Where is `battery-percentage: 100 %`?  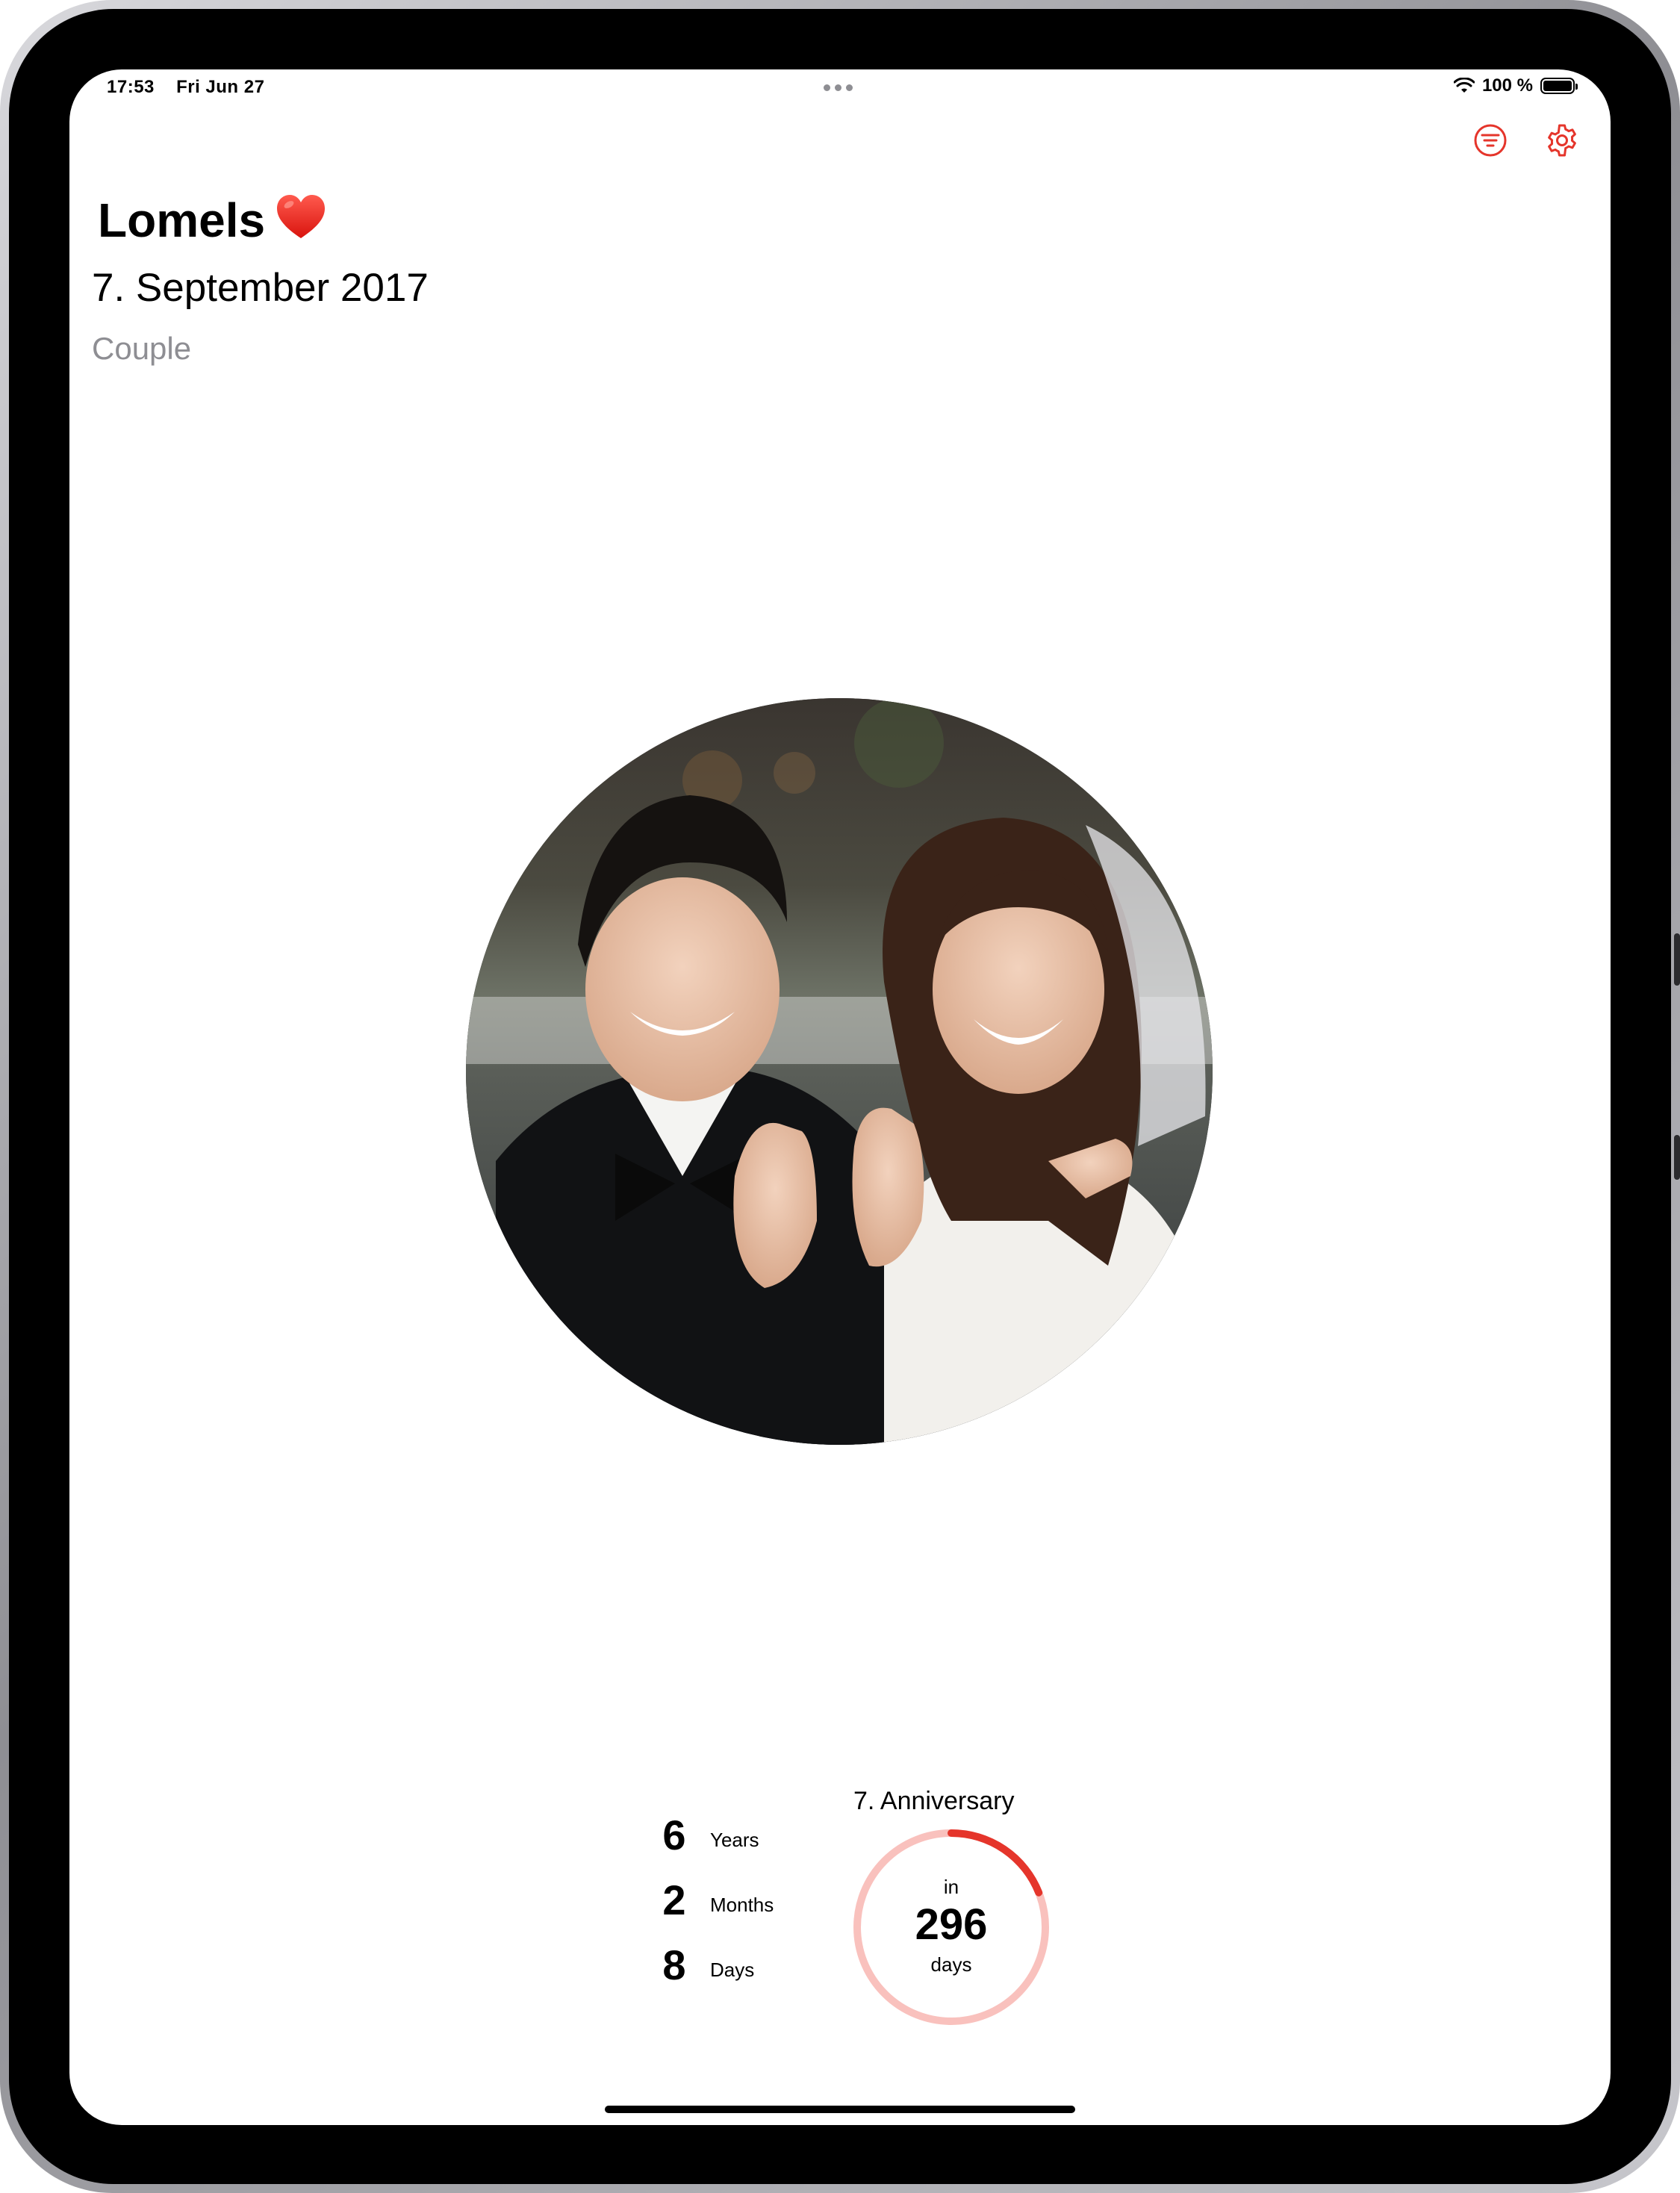 battery-percentage: 100 % is located at coordinates (1507, 85).